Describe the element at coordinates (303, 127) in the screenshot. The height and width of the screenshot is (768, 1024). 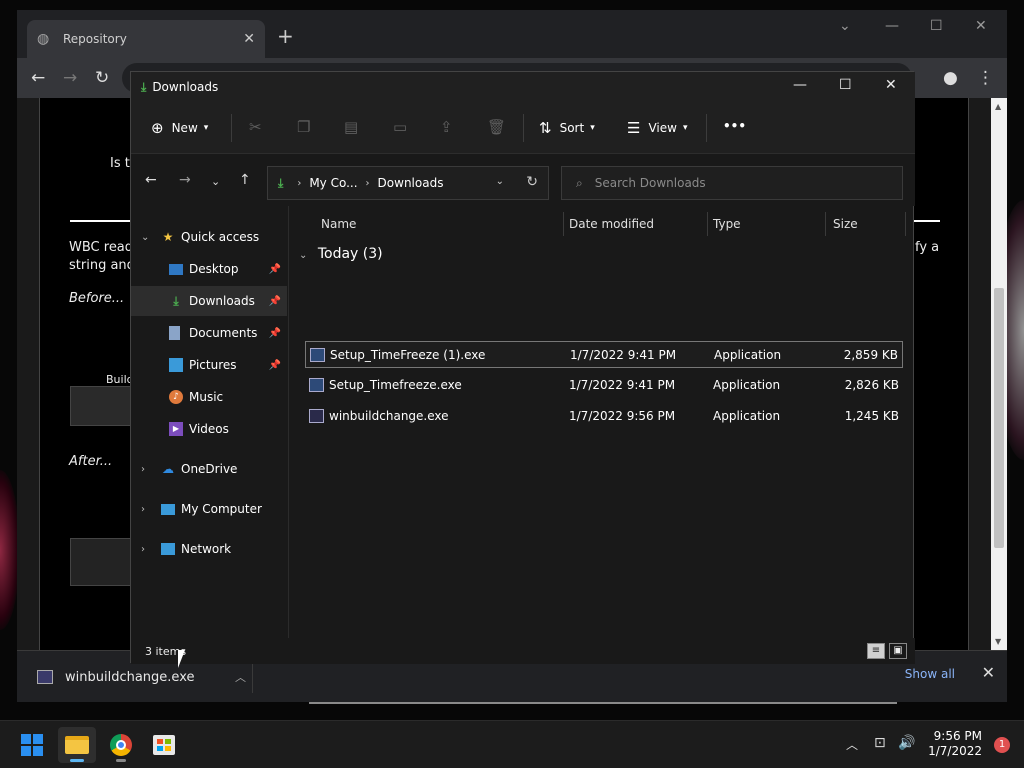
I see `copy-icon: ❐` at that location.